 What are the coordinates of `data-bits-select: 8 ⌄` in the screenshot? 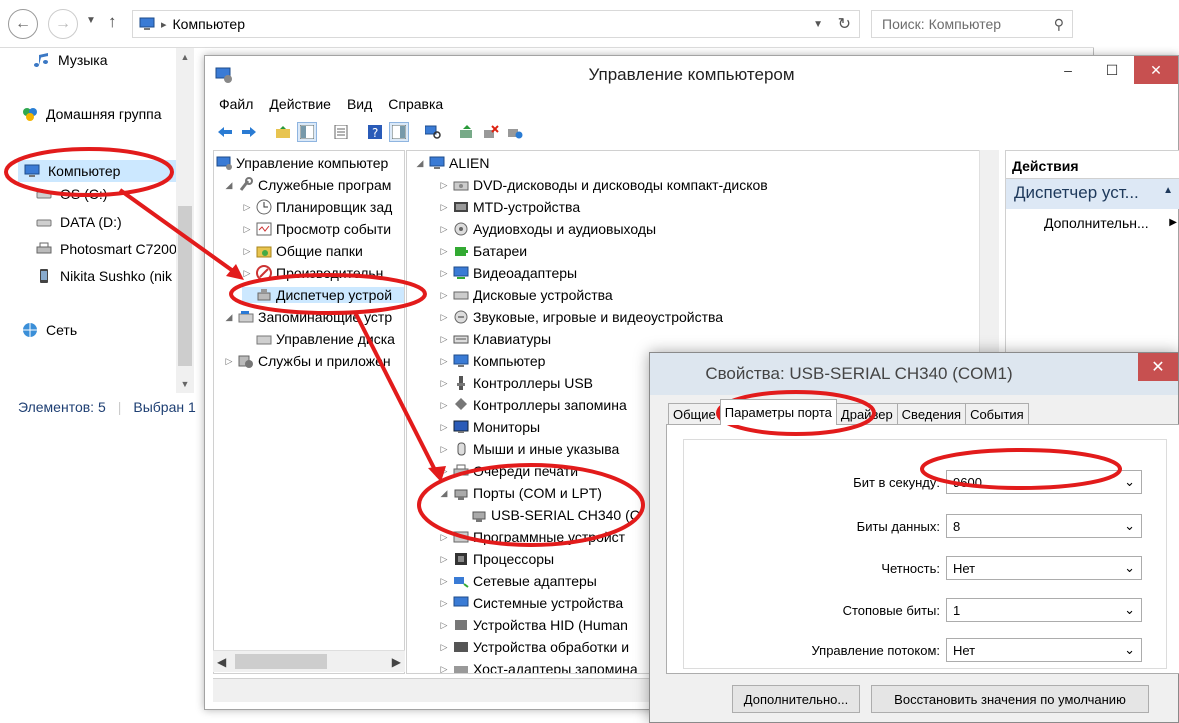 It's located at (1044, 526).